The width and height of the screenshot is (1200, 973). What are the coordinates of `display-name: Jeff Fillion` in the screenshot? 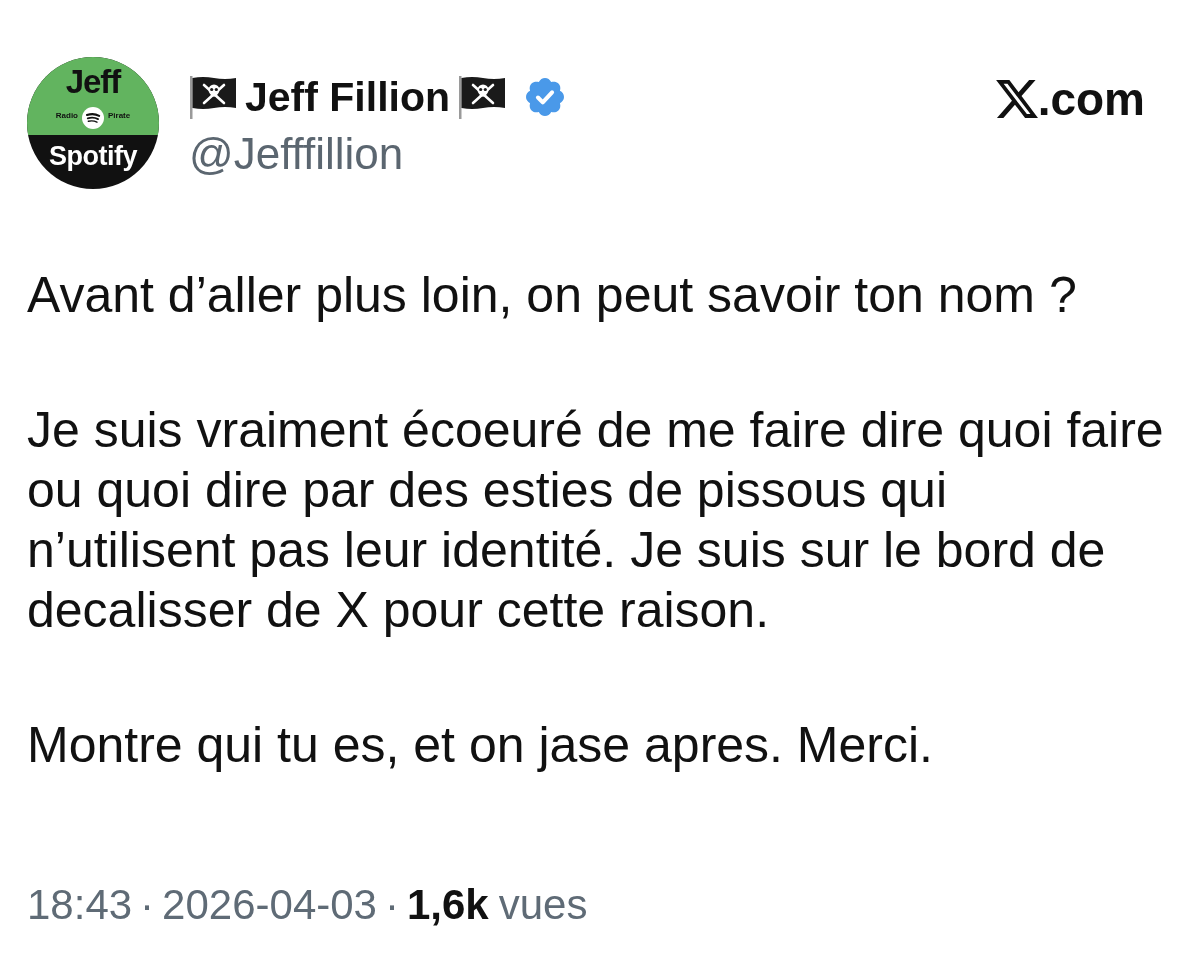 It's located at (347, 97).